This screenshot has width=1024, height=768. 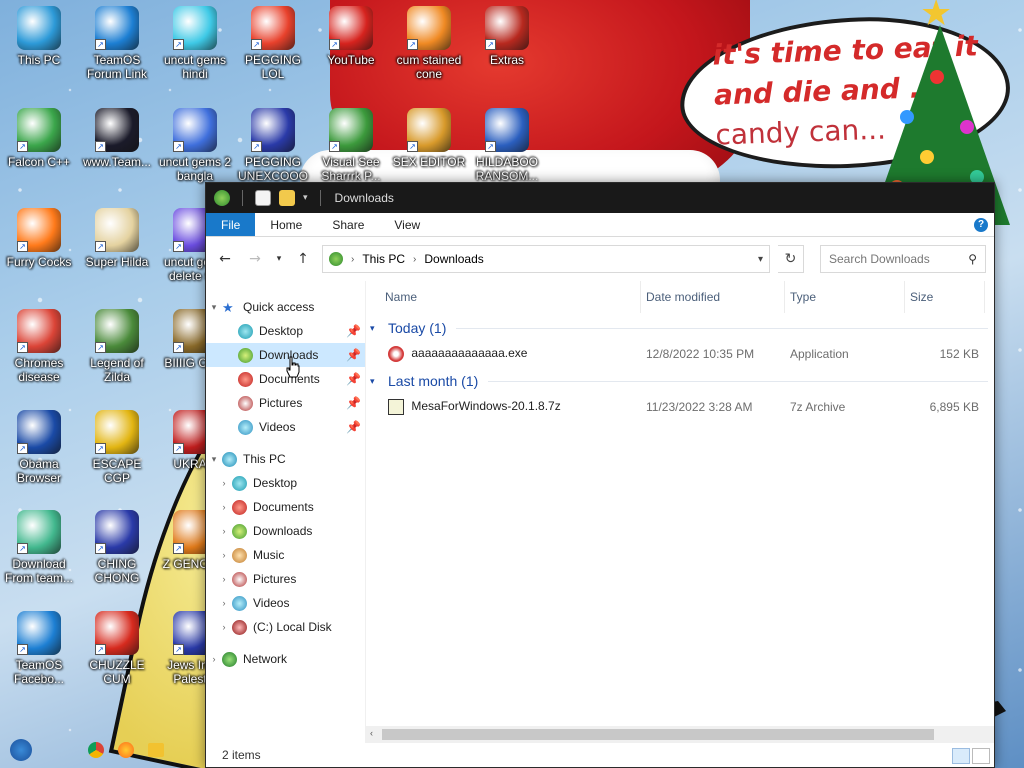 What do you see at coordinates (287, 198) in the screenshot?
I see `new-folder-icon` at bounding box center [287, 198].